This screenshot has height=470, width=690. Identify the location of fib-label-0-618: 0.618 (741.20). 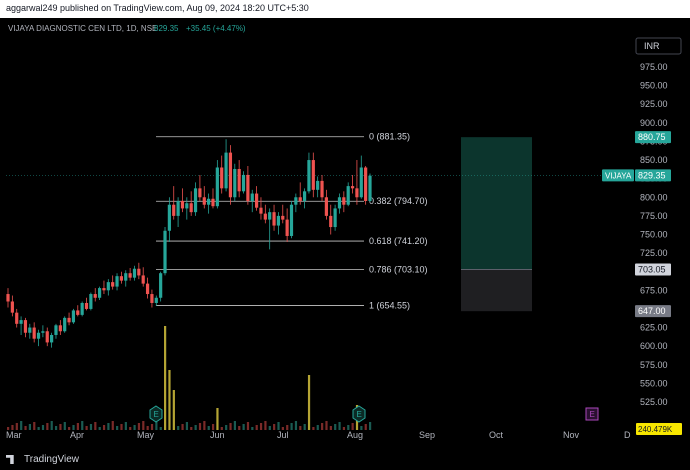
(398, 241).